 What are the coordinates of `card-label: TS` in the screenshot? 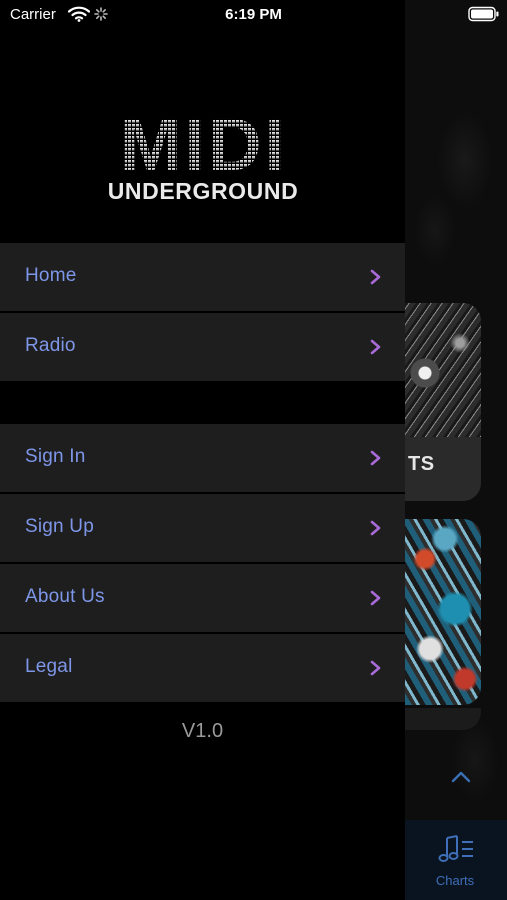 It's located at (421, 464).